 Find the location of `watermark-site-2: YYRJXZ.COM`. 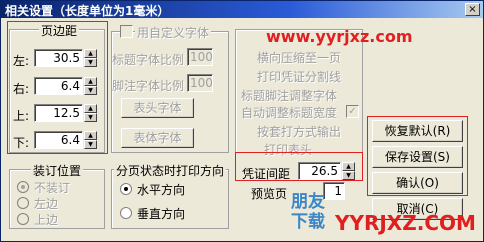

watermark-site-2: YYRJXZ.COM is located at coordinates (405, 223).